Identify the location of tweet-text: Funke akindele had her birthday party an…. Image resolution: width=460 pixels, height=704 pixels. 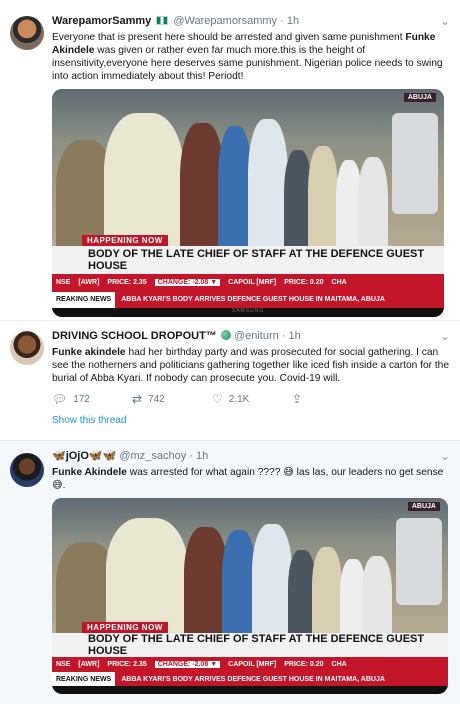
(250, 365).